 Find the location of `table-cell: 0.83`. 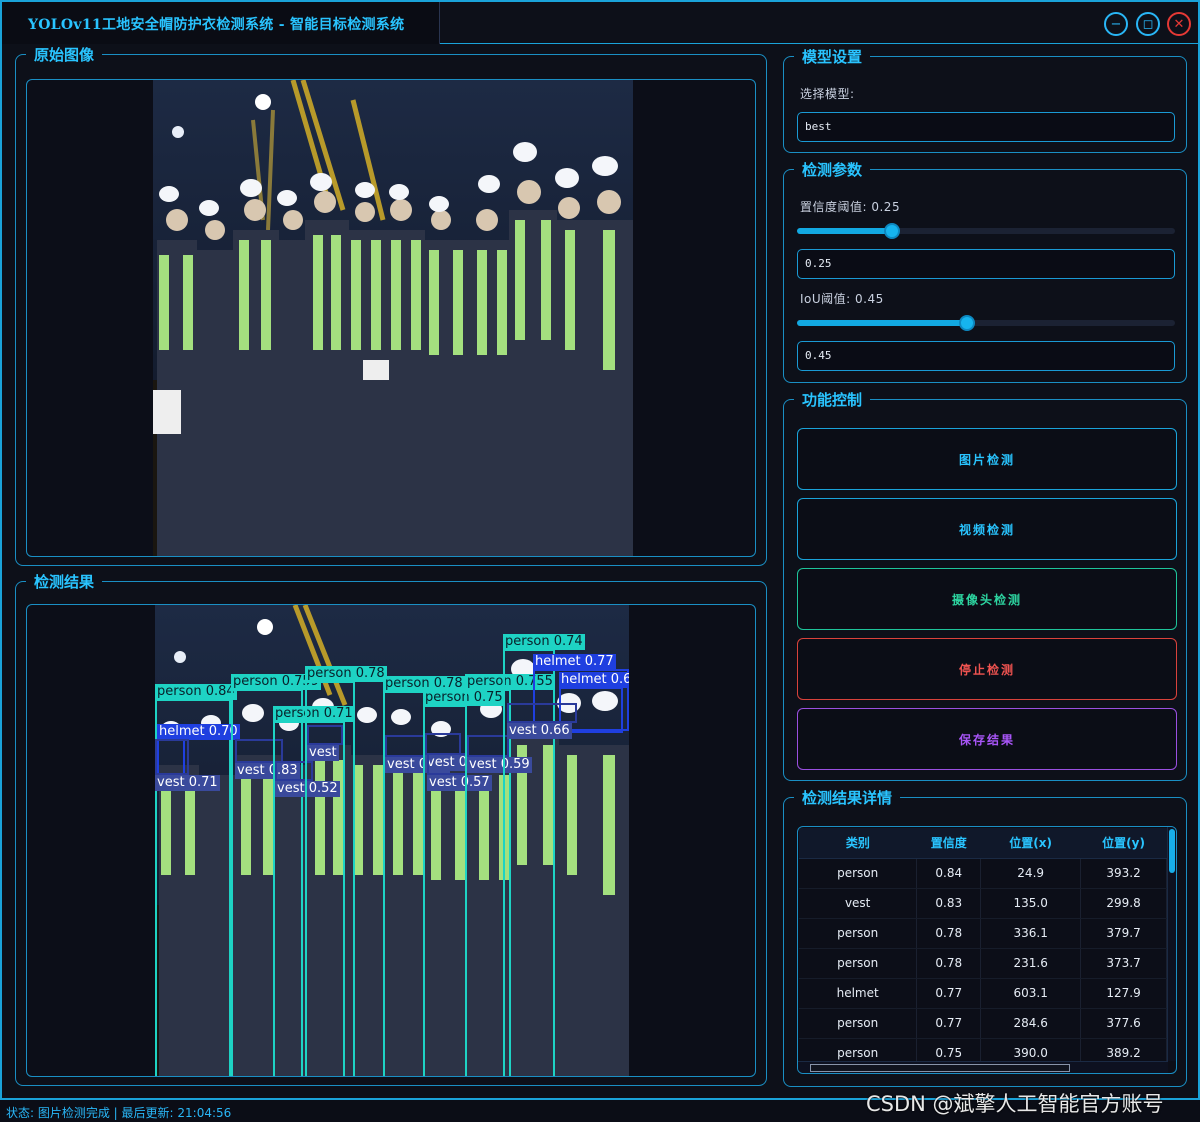

table-cell: 0.83 is located at coordinates (949, 903).